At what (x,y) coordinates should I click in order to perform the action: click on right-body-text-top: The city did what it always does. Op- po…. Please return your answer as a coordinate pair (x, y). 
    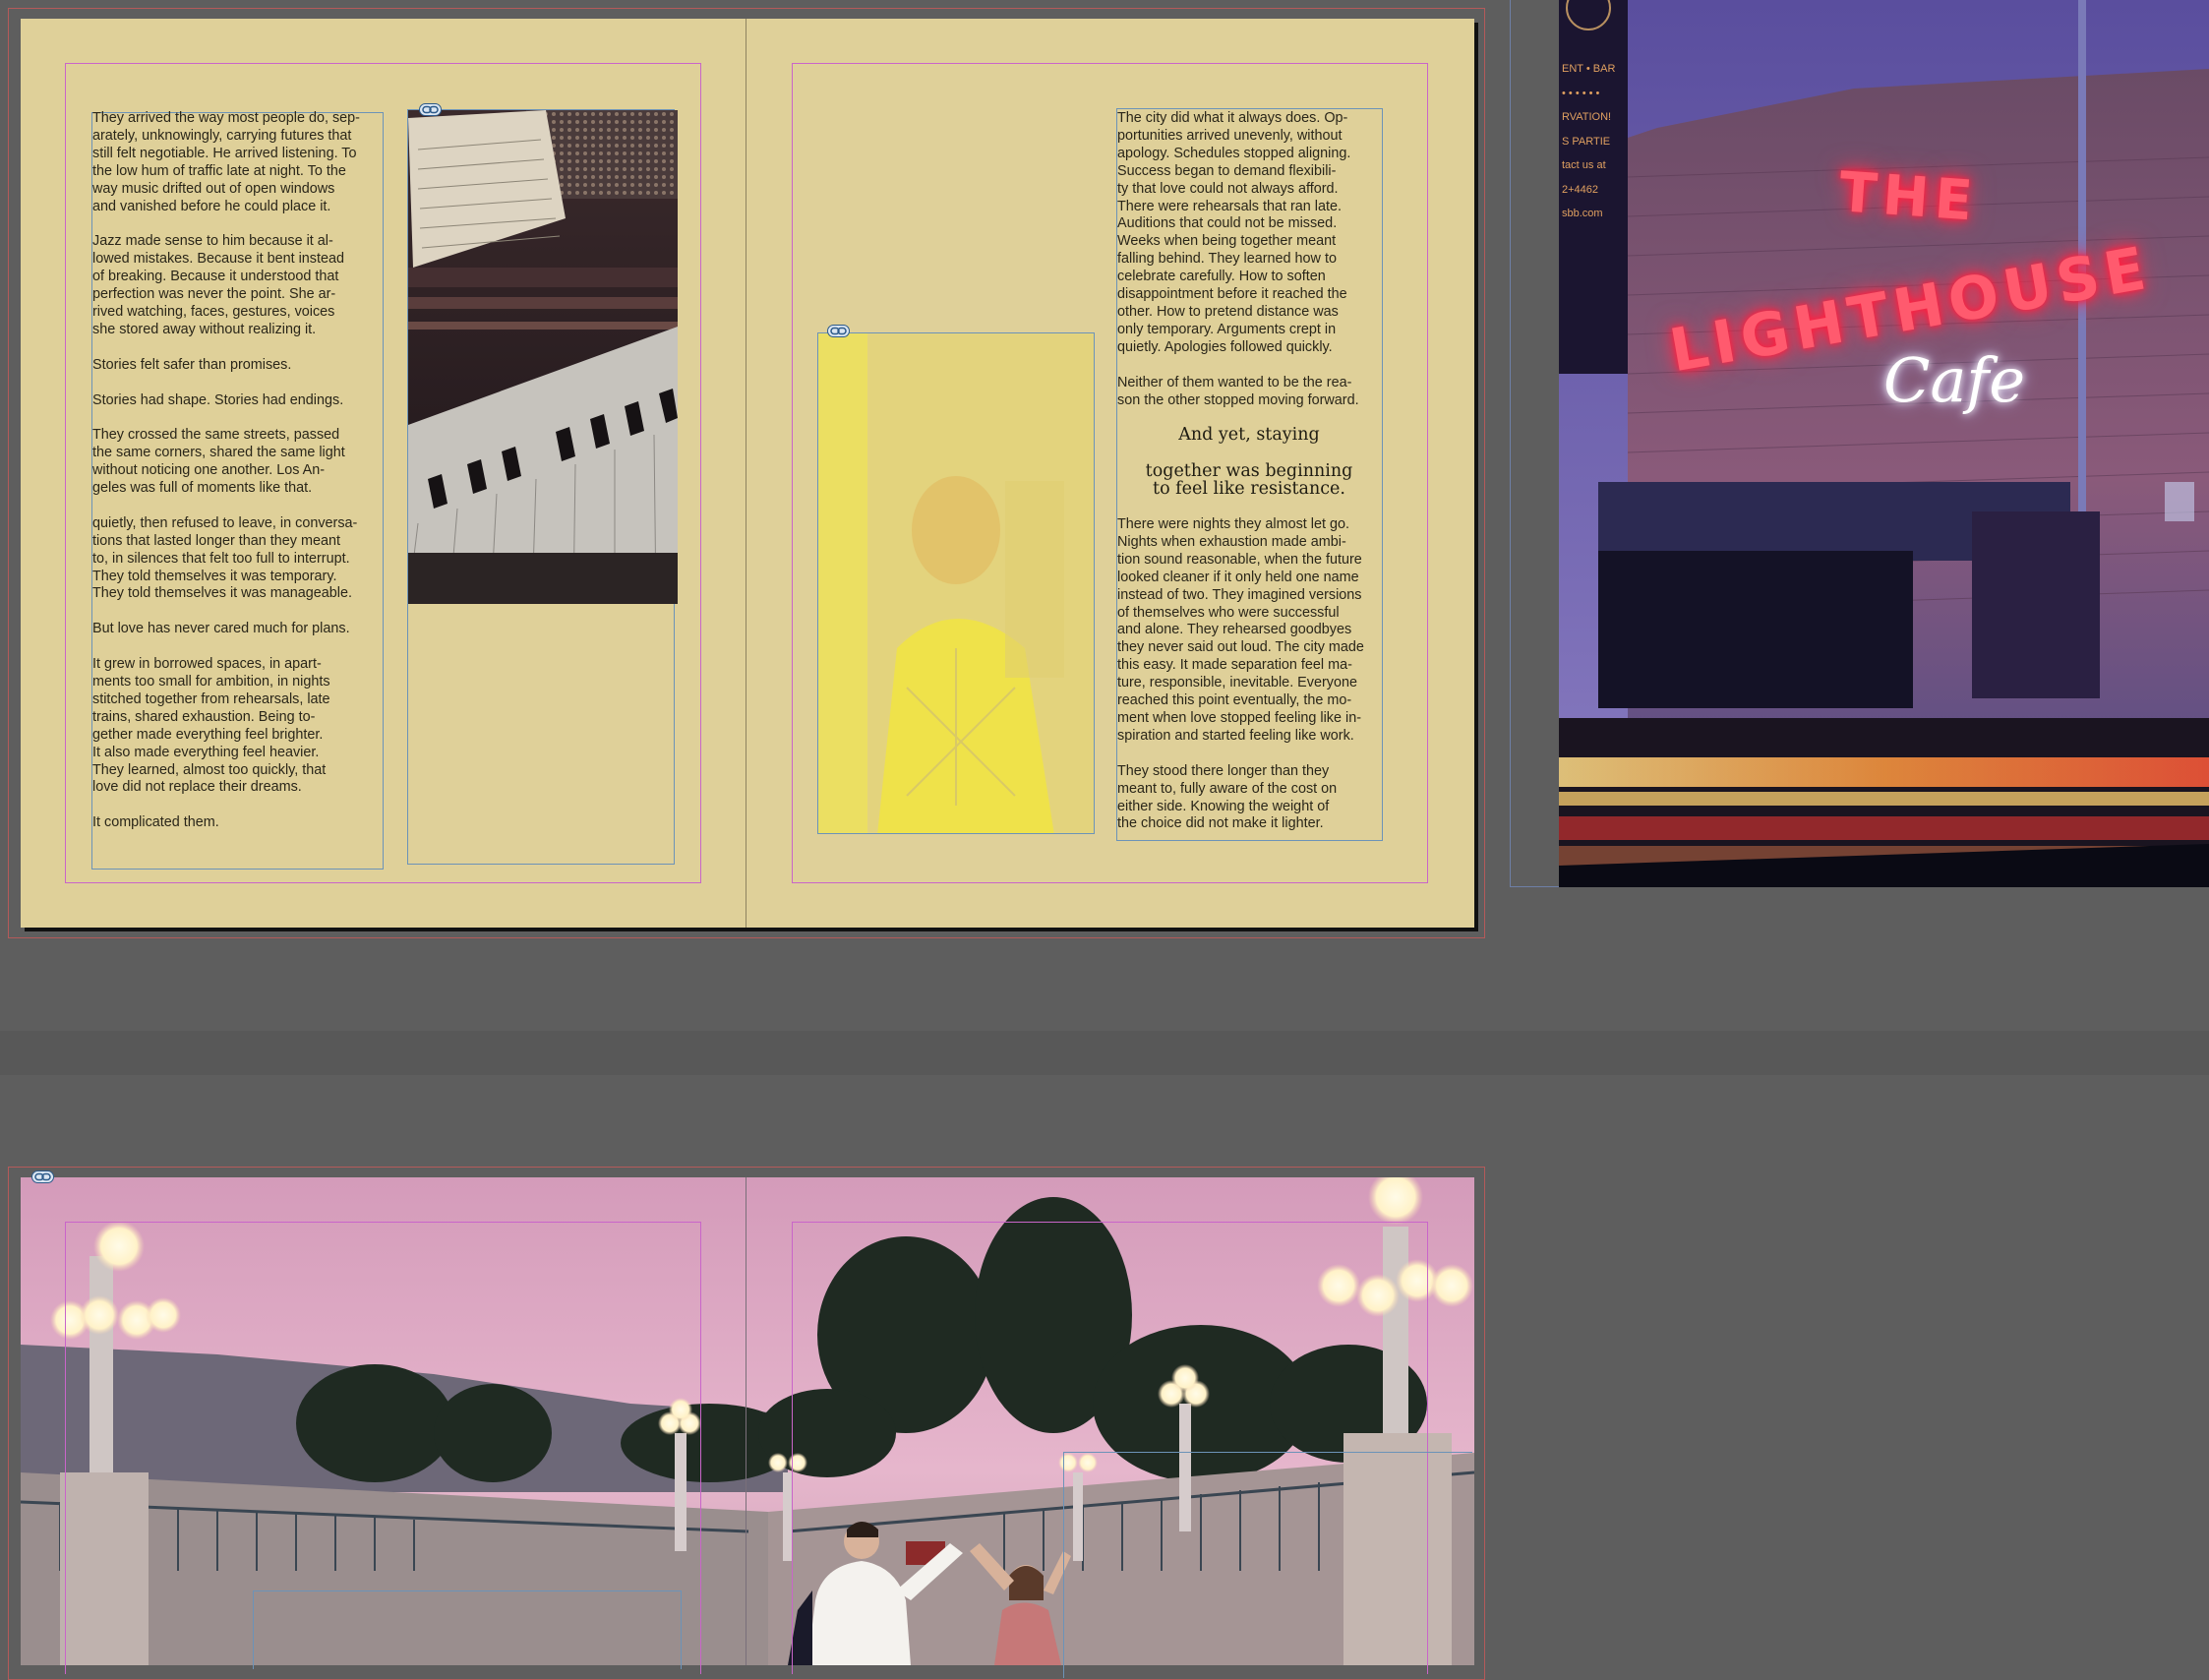
    Looking at the image, I should click on (1238, 259).